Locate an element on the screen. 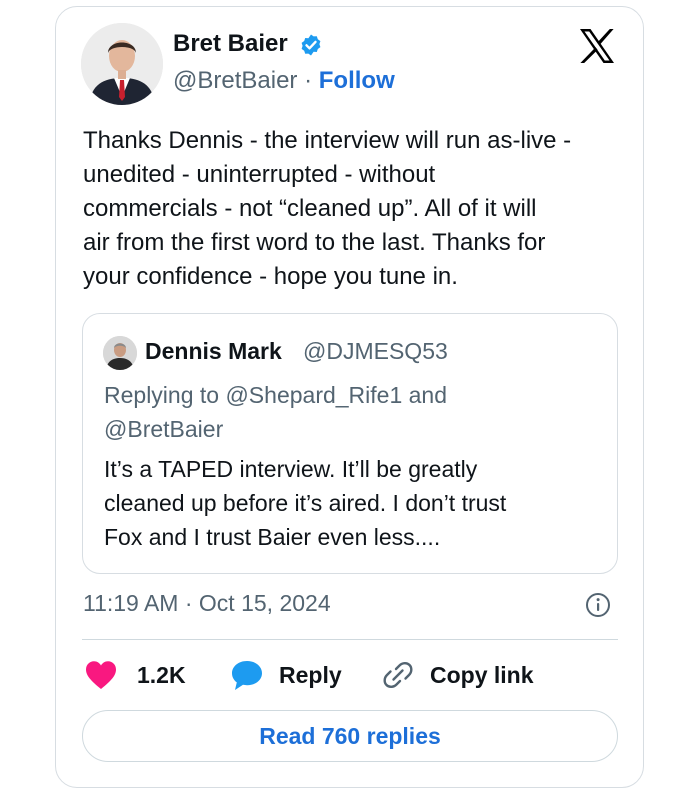 This screenshot has width=700, height=794. reply-button: Reply is located at coordinates (286, 675).